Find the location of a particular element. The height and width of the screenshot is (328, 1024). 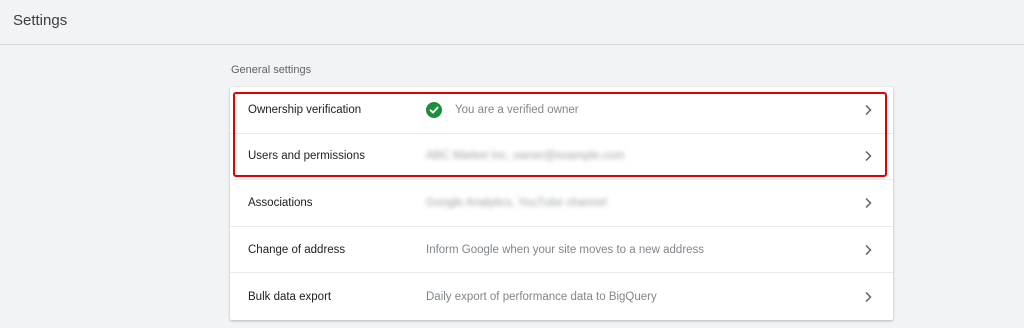

page-header: Settings is located at coordinates (512, 22).